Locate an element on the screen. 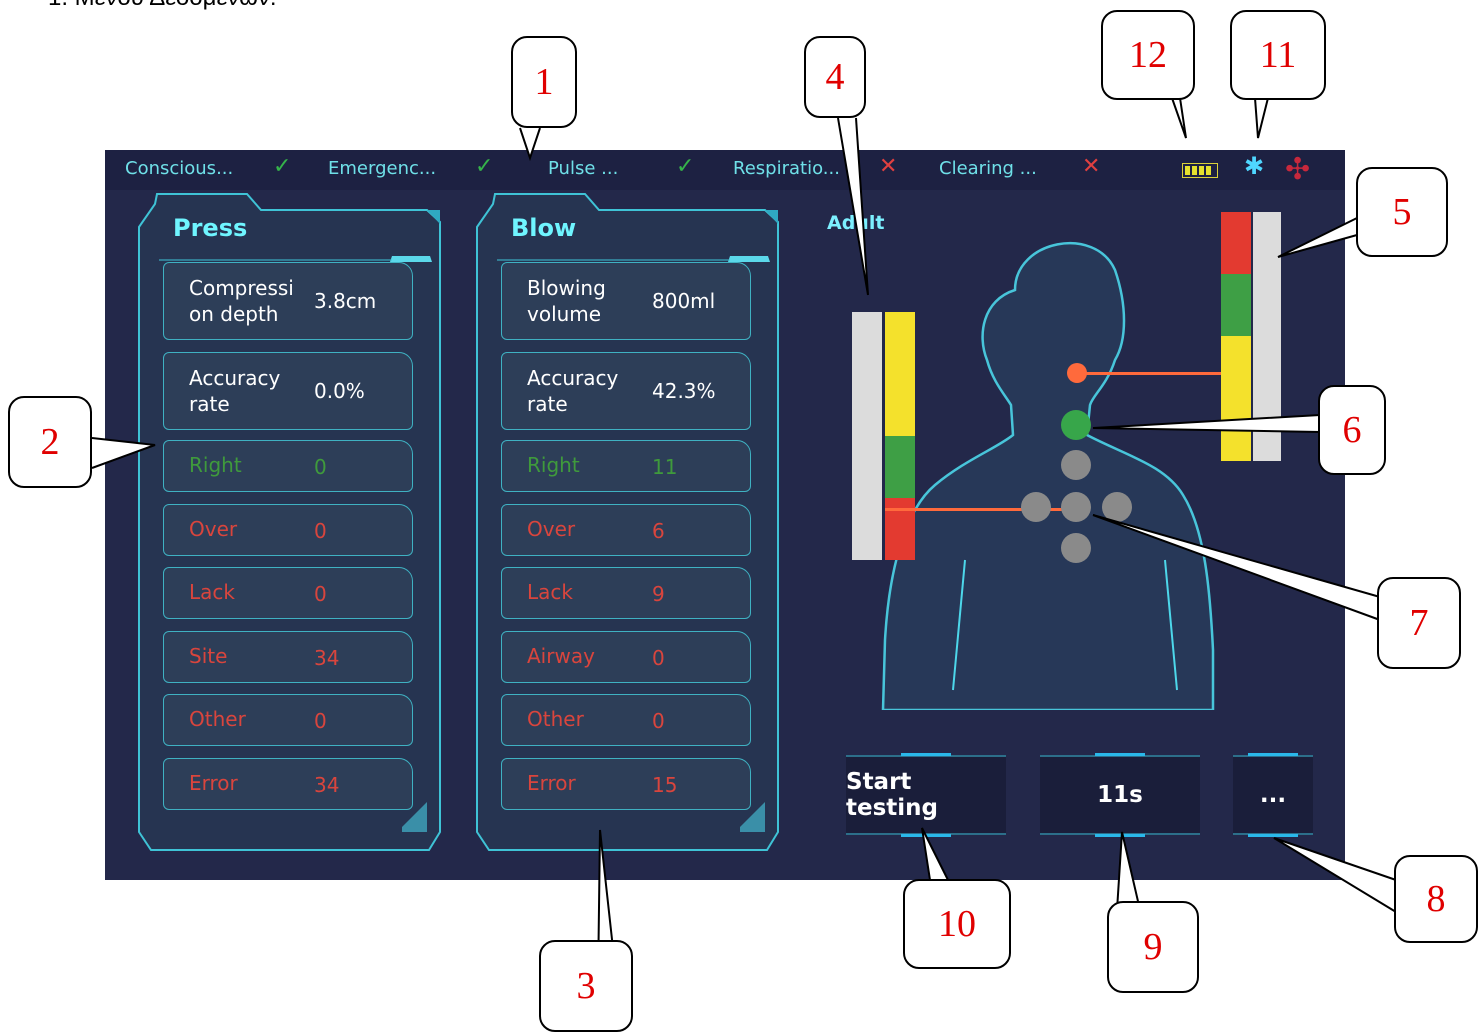 Image resolution: width=1484 pixels, height=1032 pixels. callout-7: 7 is located at coordinates (1419, 623).